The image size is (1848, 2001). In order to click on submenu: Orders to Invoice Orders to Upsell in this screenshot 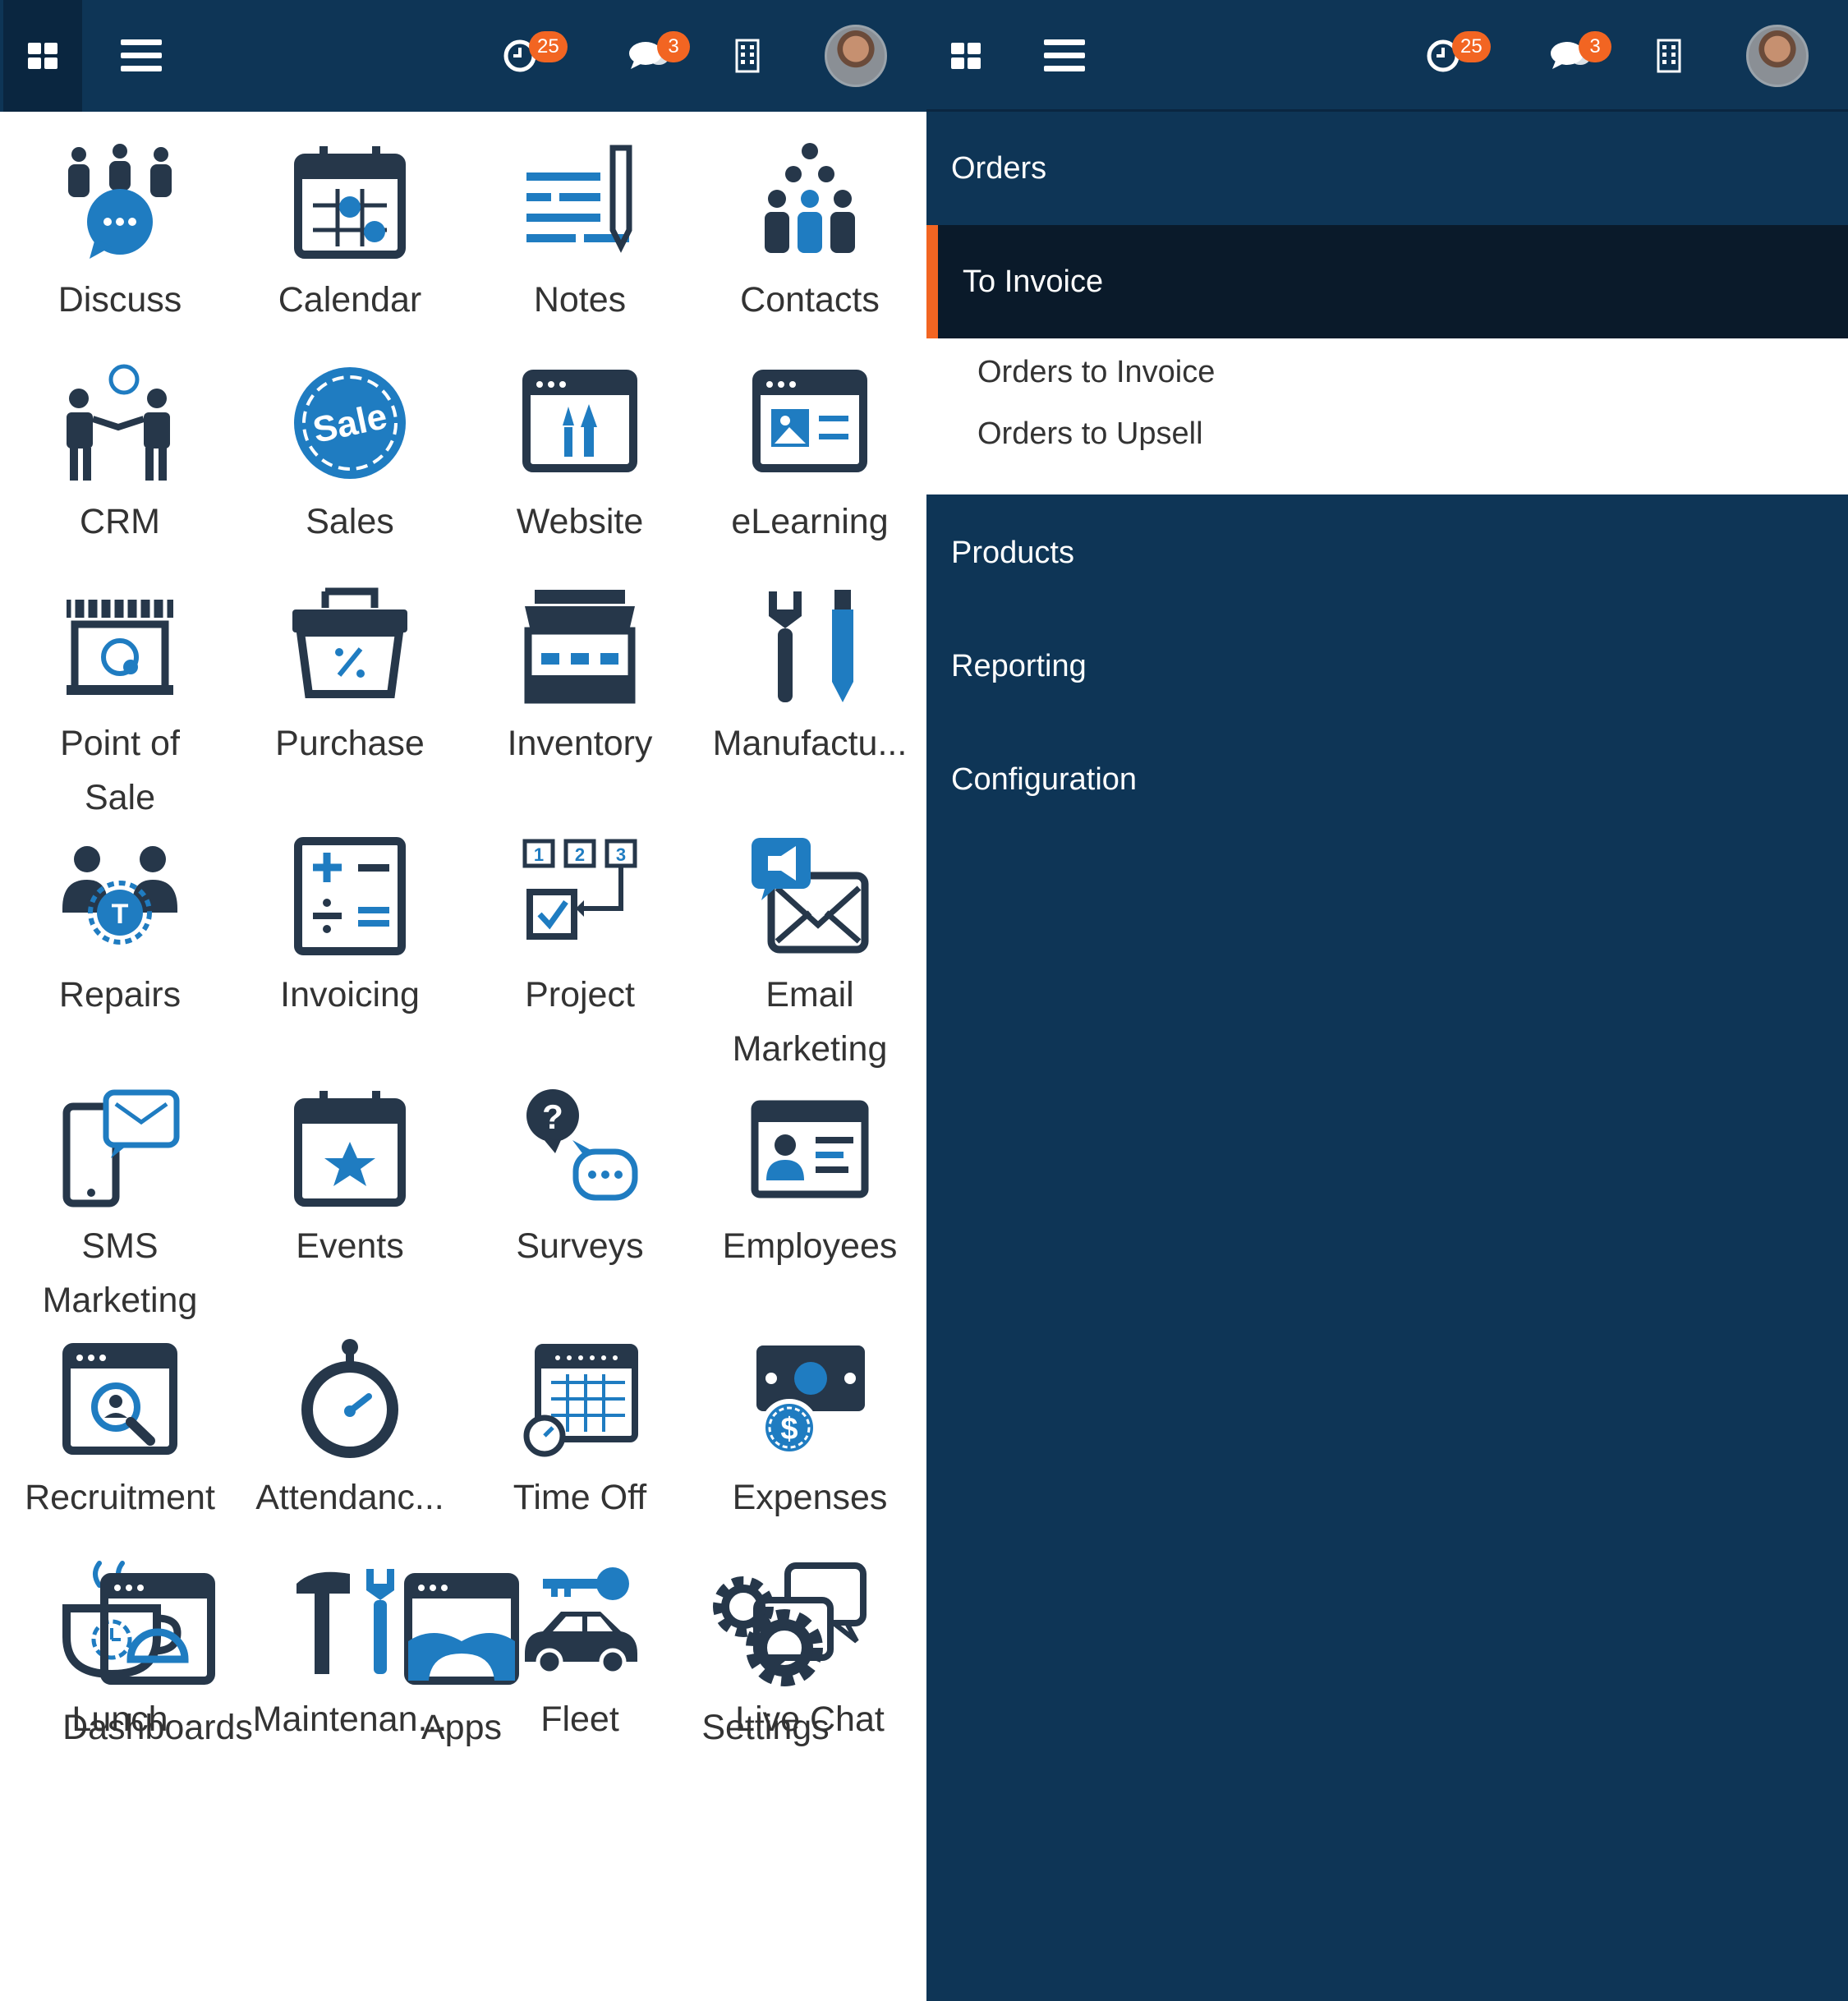, I will do `click(1387, 416)`.